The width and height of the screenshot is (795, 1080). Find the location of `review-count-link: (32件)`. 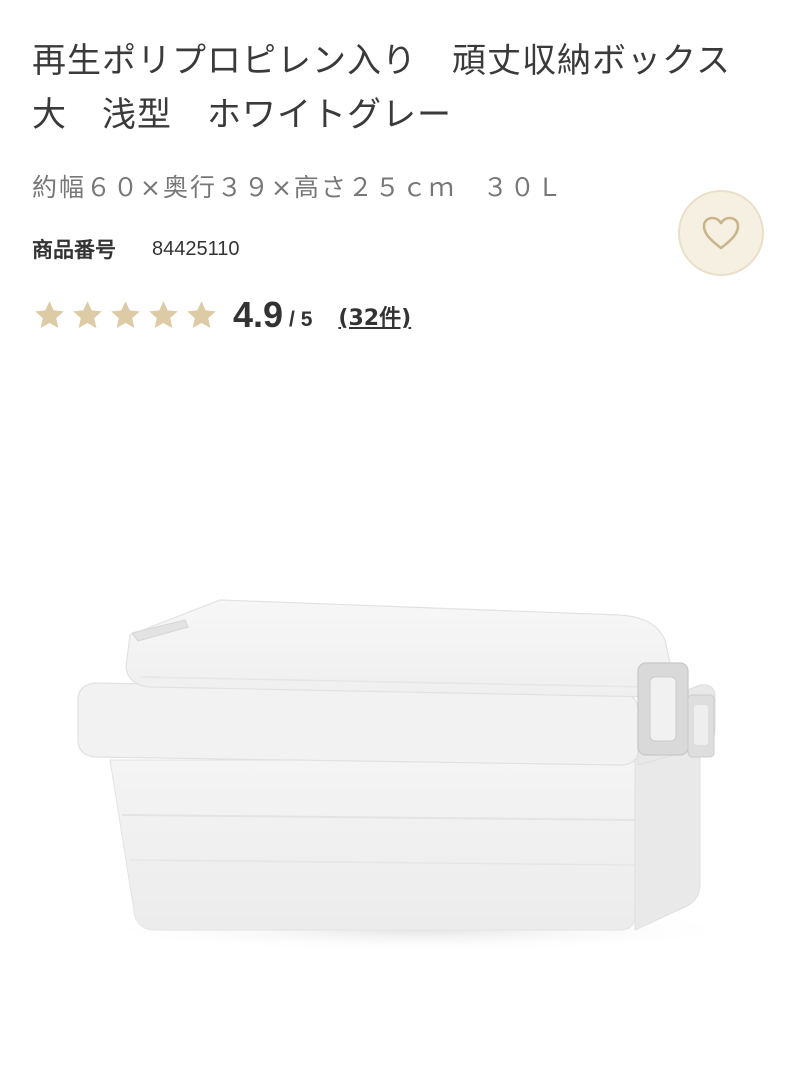

review-count-link: (32件) is located at coordinates (374, 316).